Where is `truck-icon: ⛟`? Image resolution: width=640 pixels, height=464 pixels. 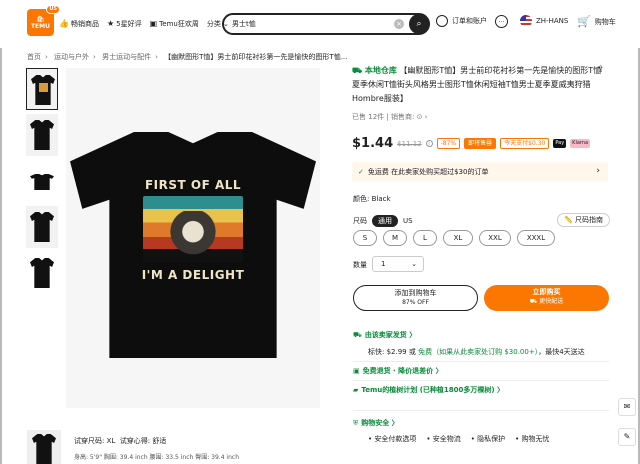
truck-icon: ⛟ is located at coordinates (357, 335).